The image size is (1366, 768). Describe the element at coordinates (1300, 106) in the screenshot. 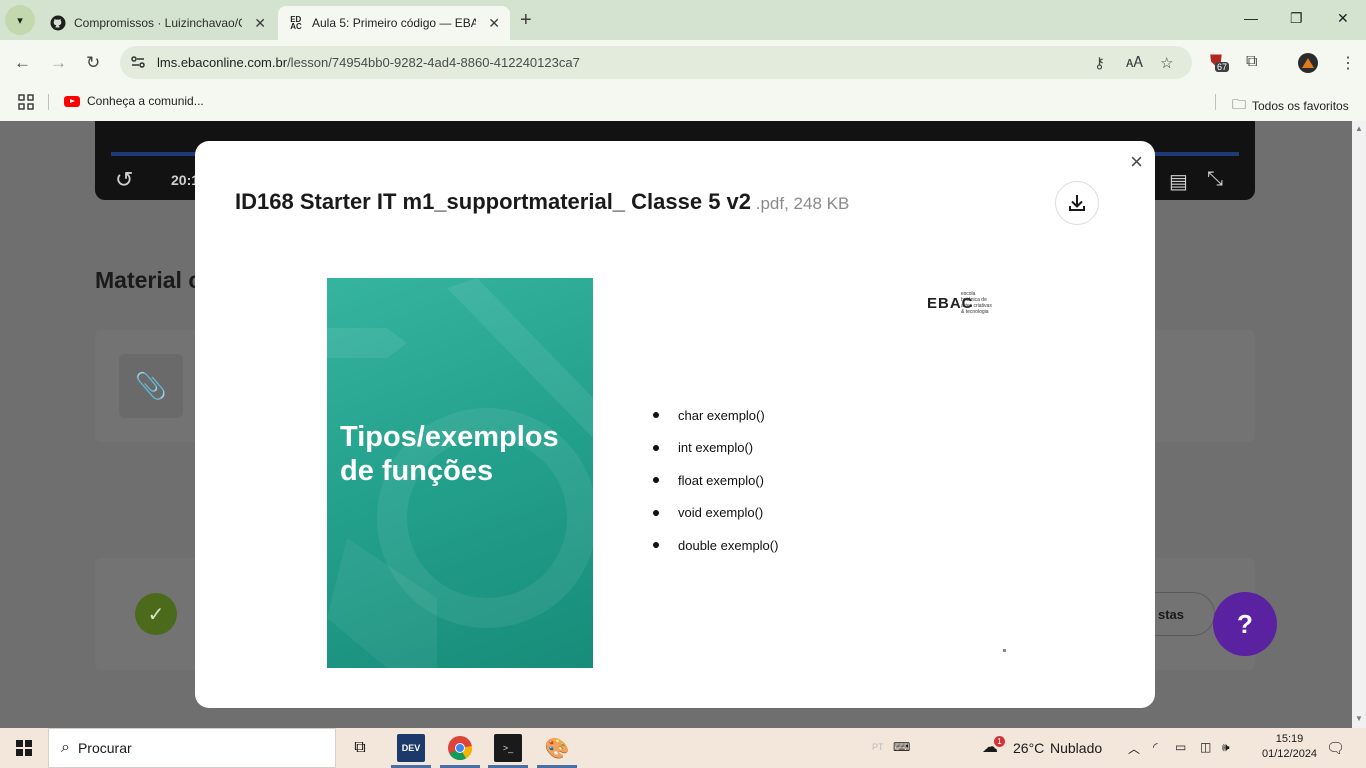

I see `all-bookmarks-label: Todos os favoritos` at that location.